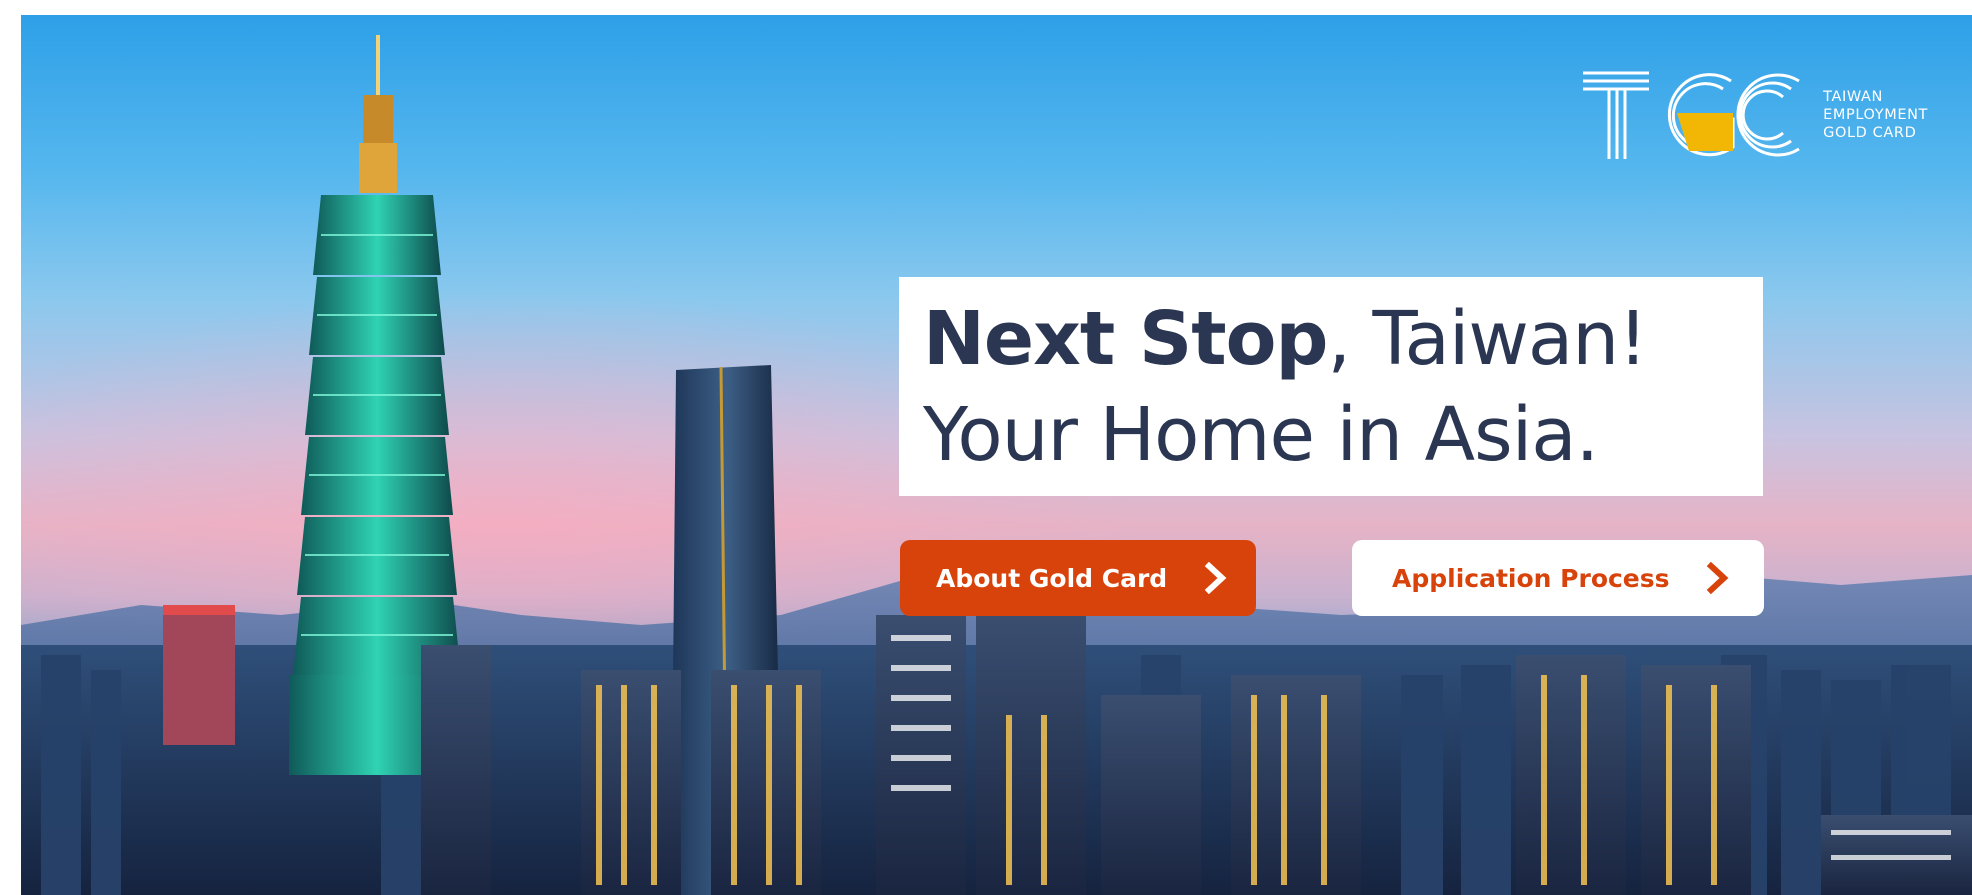 The height and width of the screenshot is (895, 1972). What do you see at coordinates (1870, 133) in the screenshot?
I see `logo-line-gold-card: GOLD CARD` at bounding box center [1870, 133].